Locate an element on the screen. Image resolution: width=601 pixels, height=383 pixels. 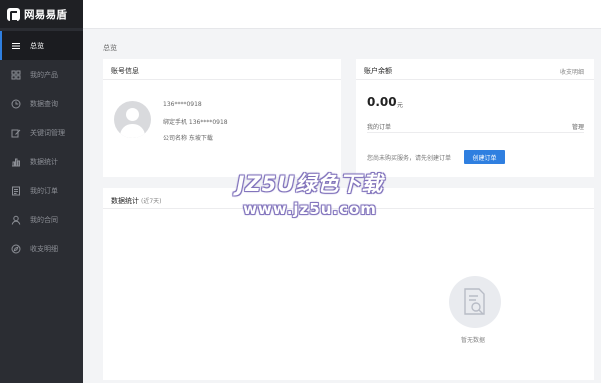
sidebar-item-billing: 收支明细 is located at coordinates (41, 248).